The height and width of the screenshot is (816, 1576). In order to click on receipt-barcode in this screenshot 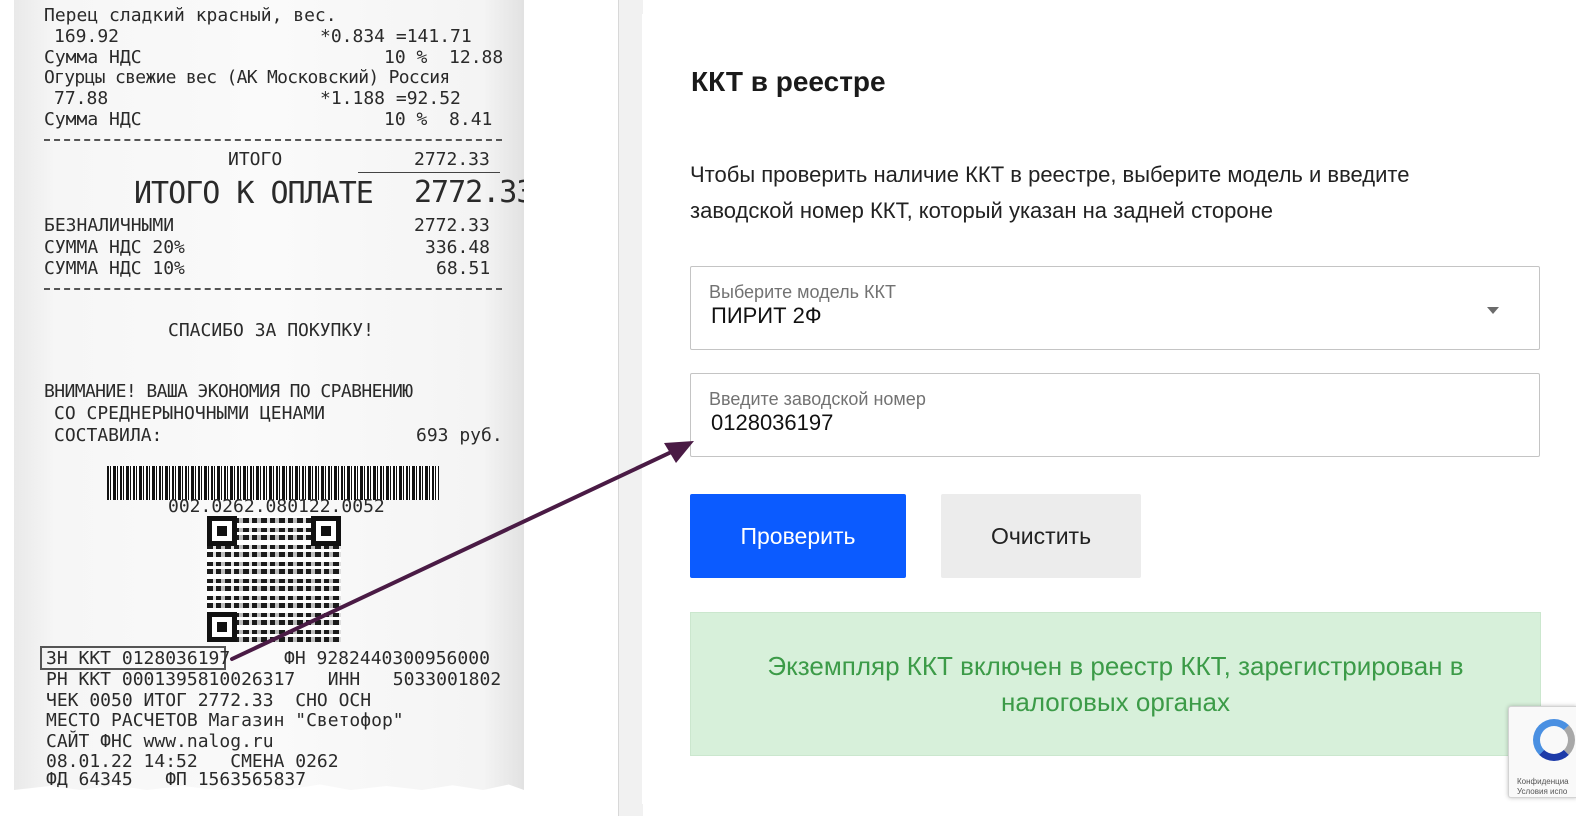, I will do `click(273, 483)`.